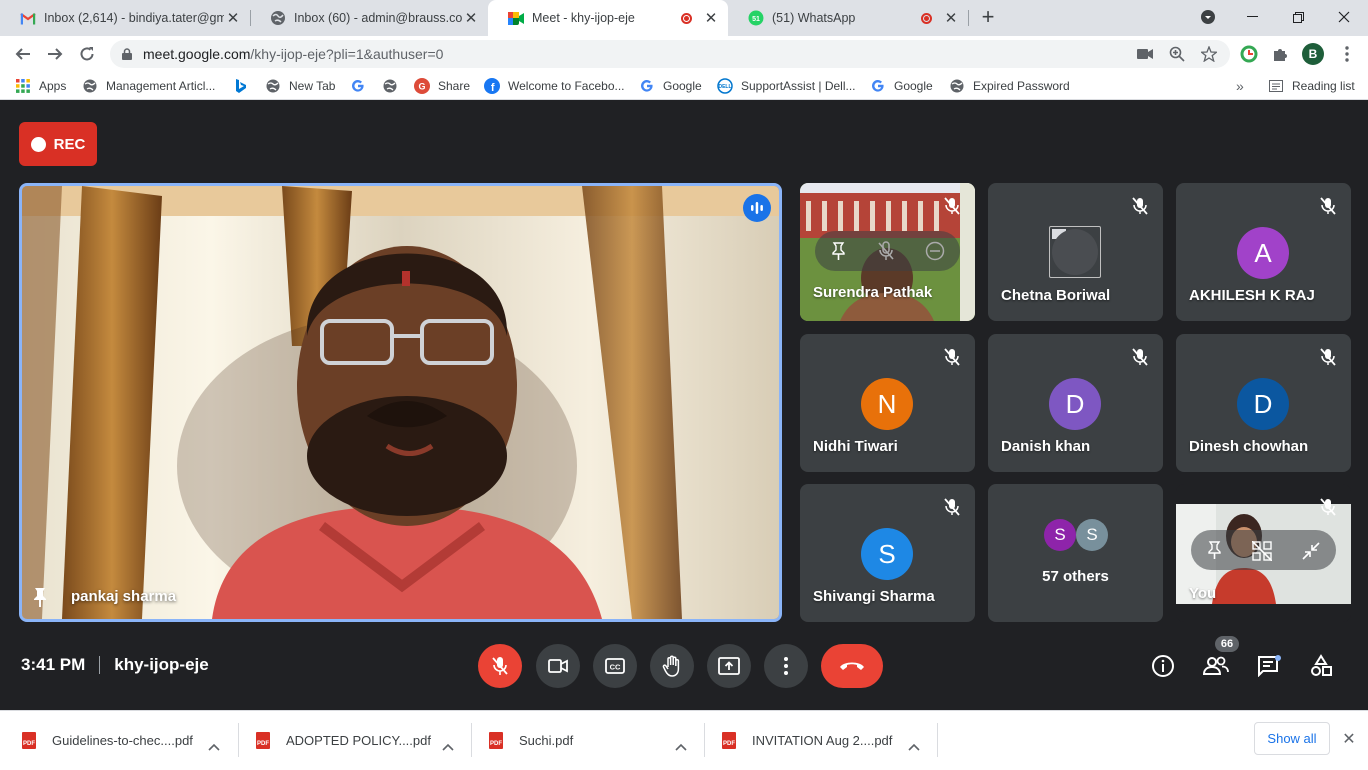 The image size is (1368, 770). Describe the element at coordinates (670, 86) in the screenshot. I see `bookmark-google-1: Google` at that location.